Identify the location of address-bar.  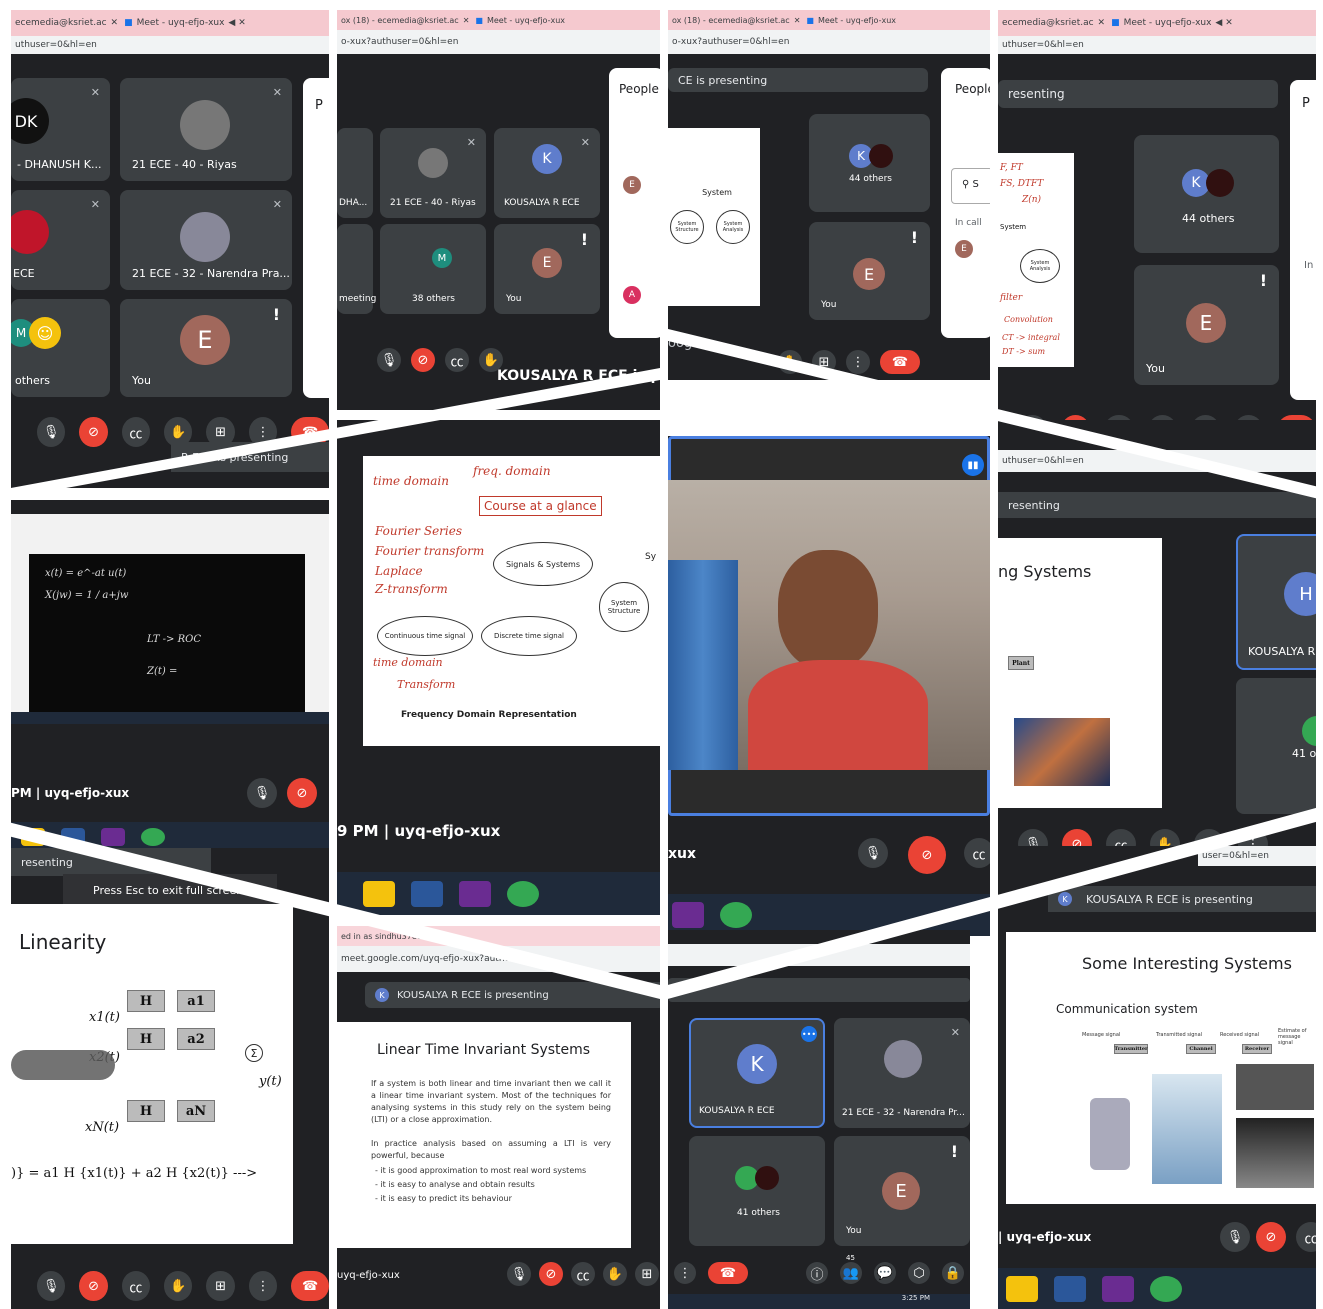
(819, 955).